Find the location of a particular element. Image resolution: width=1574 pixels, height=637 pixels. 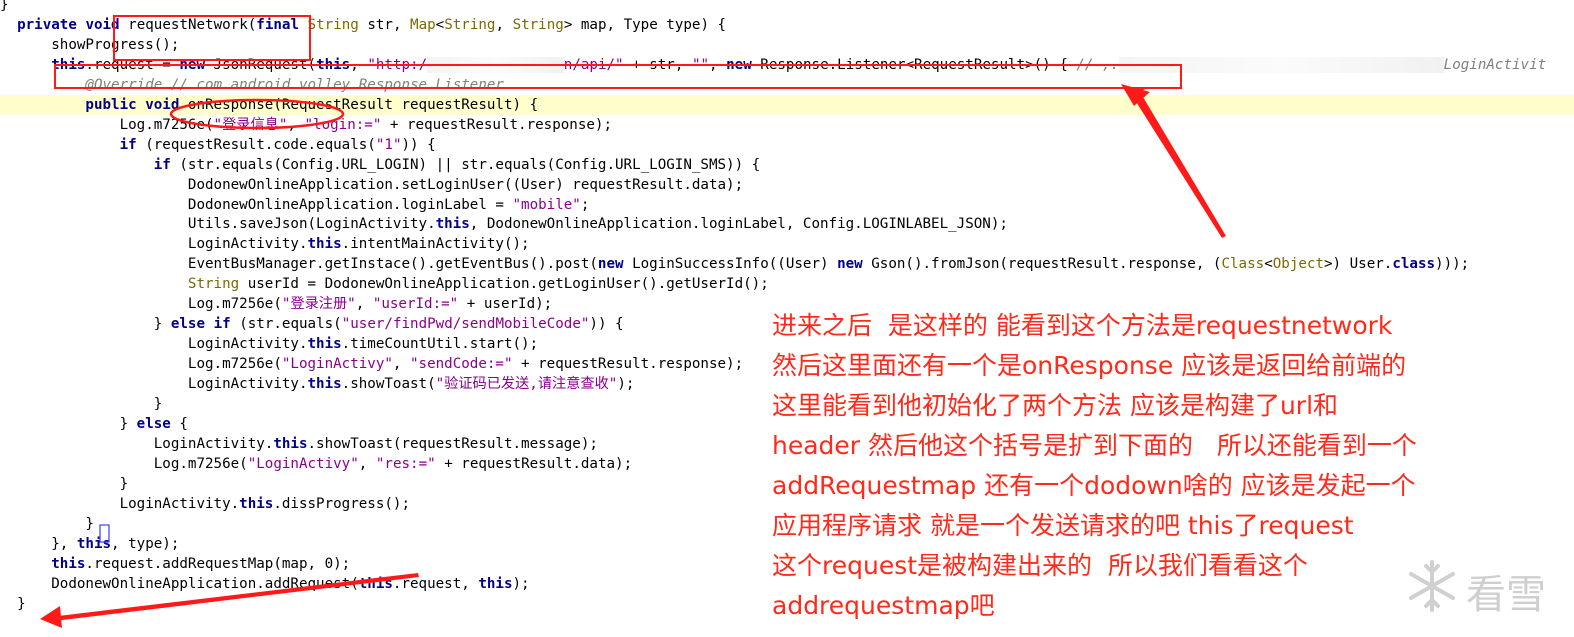

arrow-to-closing-brace is located at coordinates (234, 597).